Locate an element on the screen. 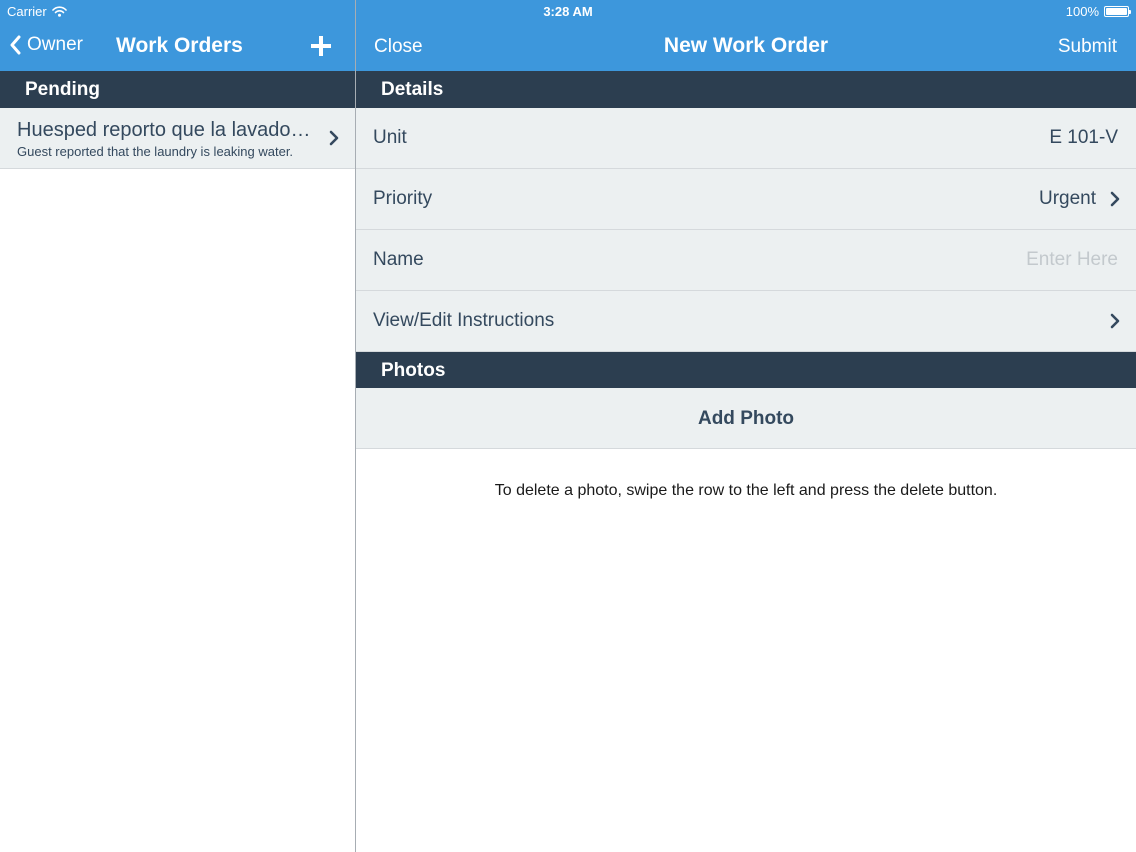 The image size is (1136, 852). add-work-order-button is located at coordinates (321, 48).